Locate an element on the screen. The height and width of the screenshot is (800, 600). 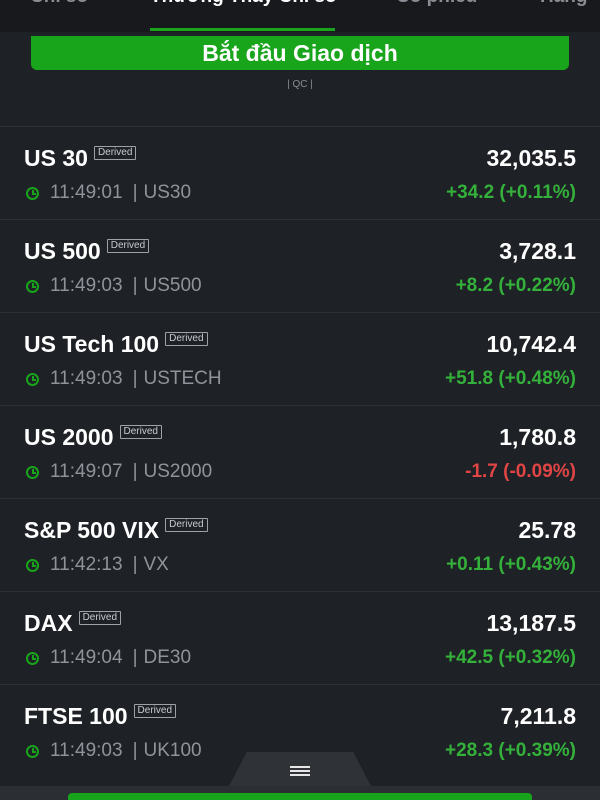
price-value: 25.78 is located at coordinates (547, 530).